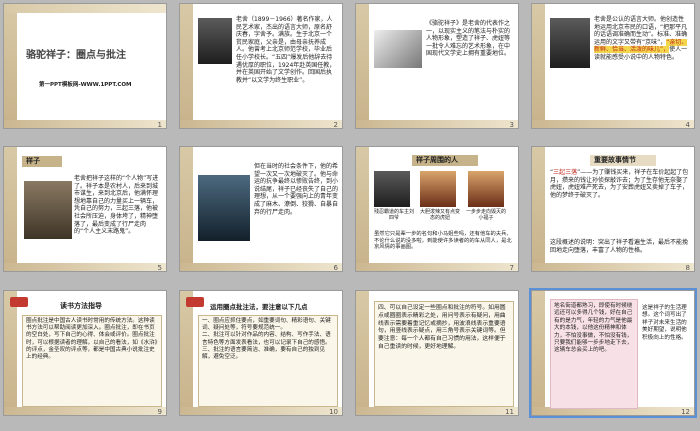  Describe the element at coordinates (511, 268) in the screenshot. I see `slide-number: 7` at that location.